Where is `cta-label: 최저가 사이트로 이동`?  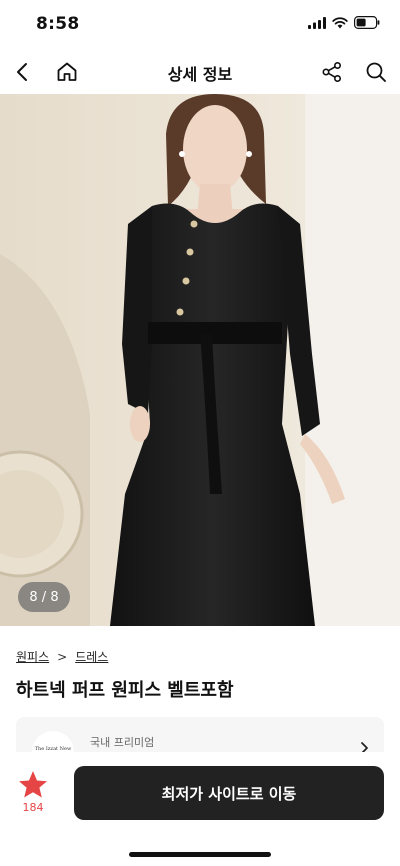
cta-label: 최저가 사이트로 이동 is located at coordinates (229, 793).